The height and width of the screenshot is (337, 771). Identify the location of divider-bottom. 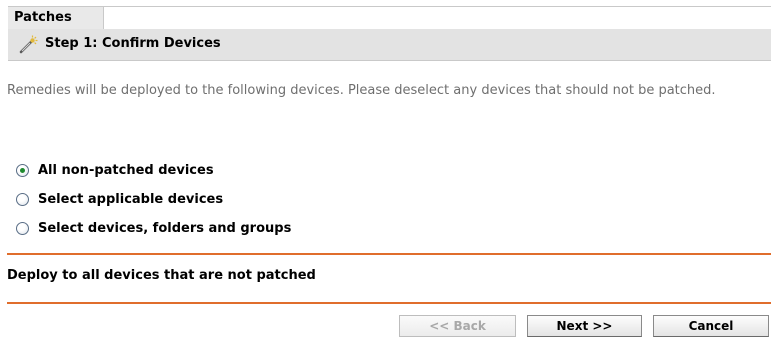
(389, 303).